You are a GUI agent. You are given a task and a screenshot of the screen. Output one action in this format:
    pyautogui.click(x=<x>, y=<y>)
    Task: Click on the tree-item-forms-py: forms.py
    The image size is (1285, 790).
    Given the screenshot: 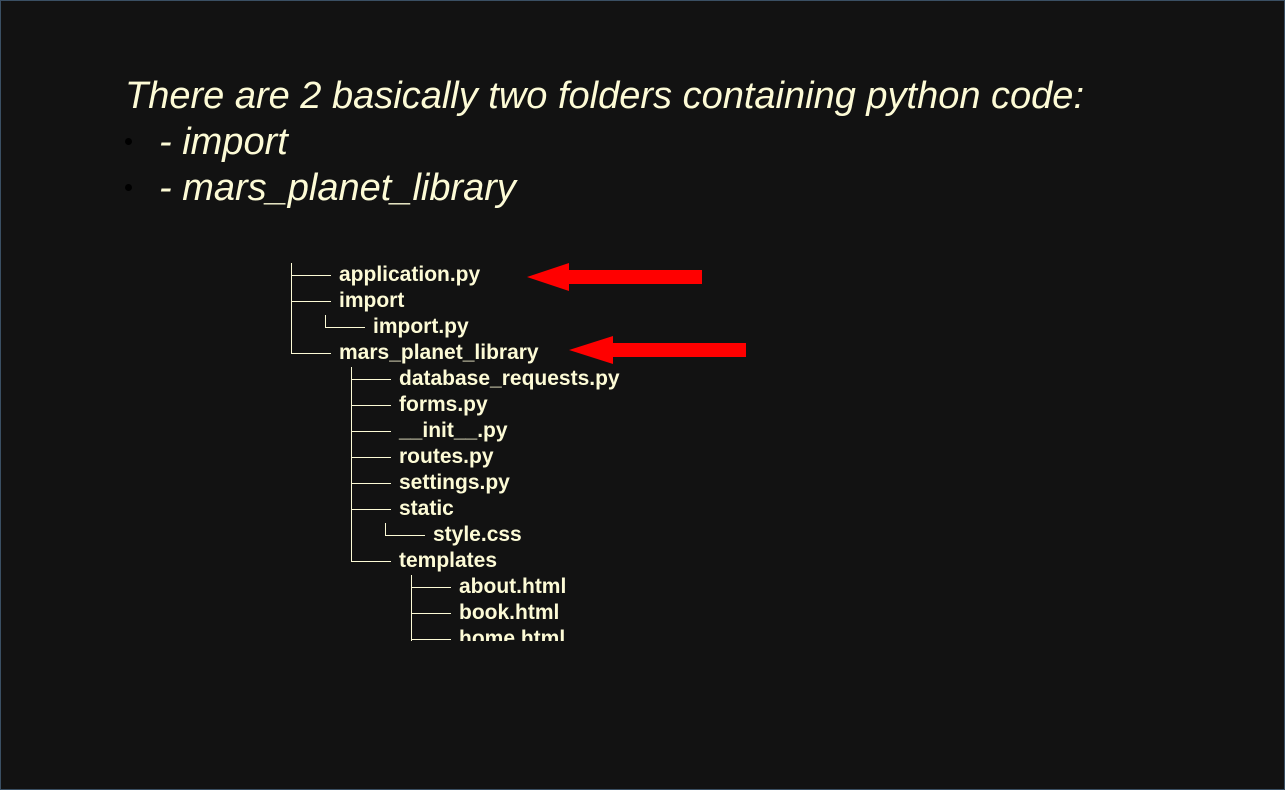 What is the action you would take?
    pyautogui.click(x=443, y=404)
    